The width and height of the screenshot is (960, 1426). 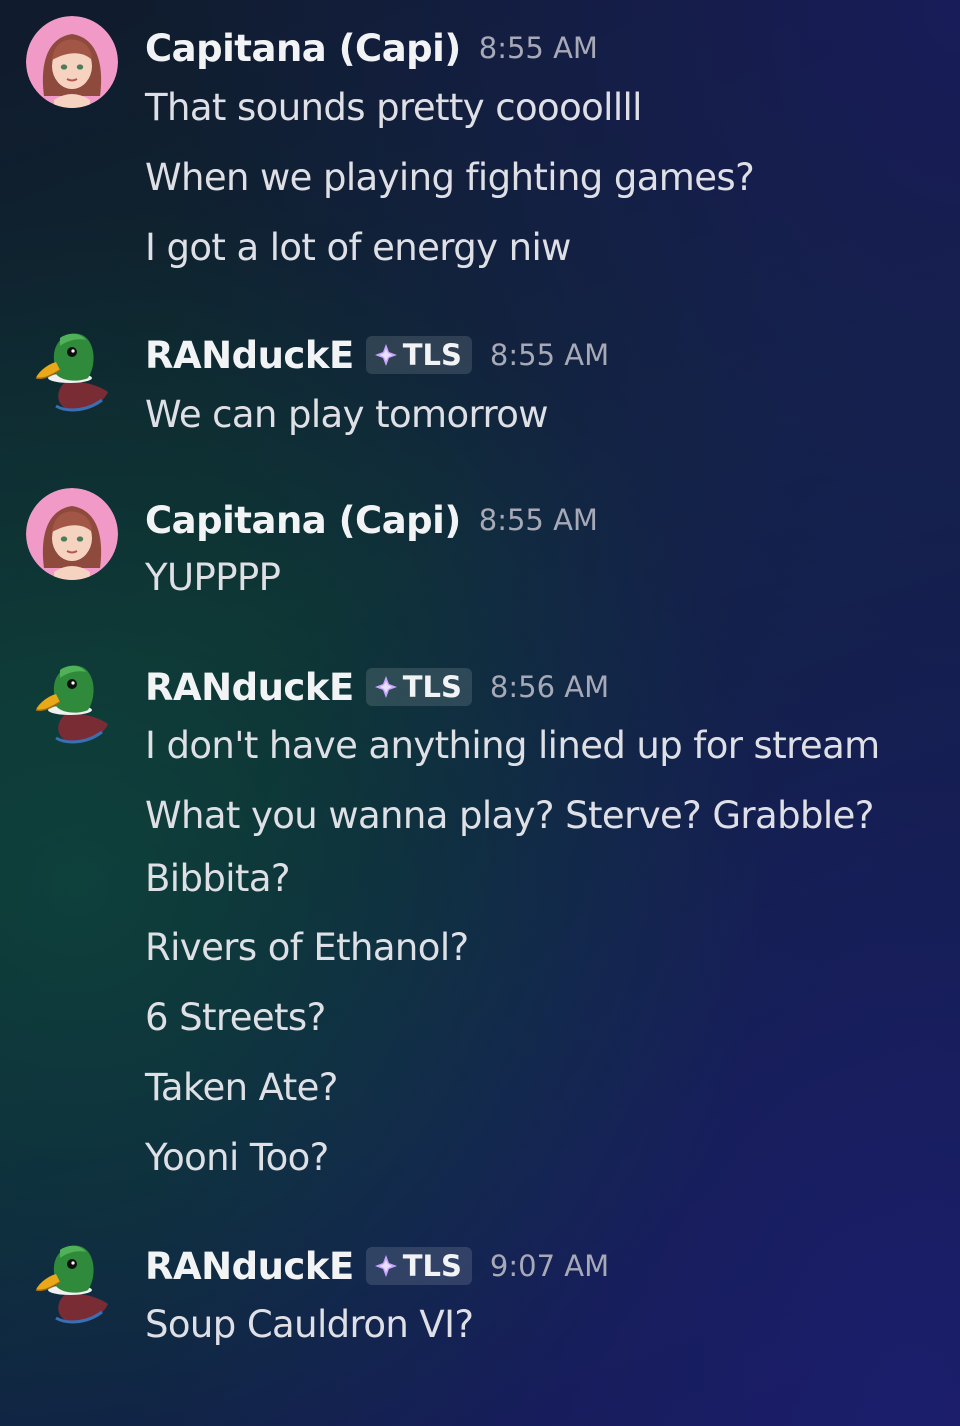 What do you see at coordinates (307, 947) in the screenshot?
I see `message-text: Rivers of Ethanol?` at bounding box center [307, 947].